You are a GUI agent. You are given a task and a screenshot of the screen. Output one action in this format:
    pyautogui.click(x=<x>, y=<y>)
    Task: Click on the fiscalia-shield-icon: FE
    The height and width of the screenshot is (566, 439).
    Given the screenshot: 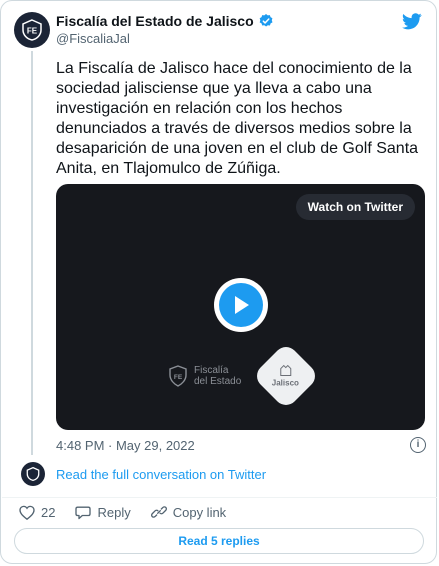 What is the action you would take?
    pyautogui.click(x=178, y=376)
    